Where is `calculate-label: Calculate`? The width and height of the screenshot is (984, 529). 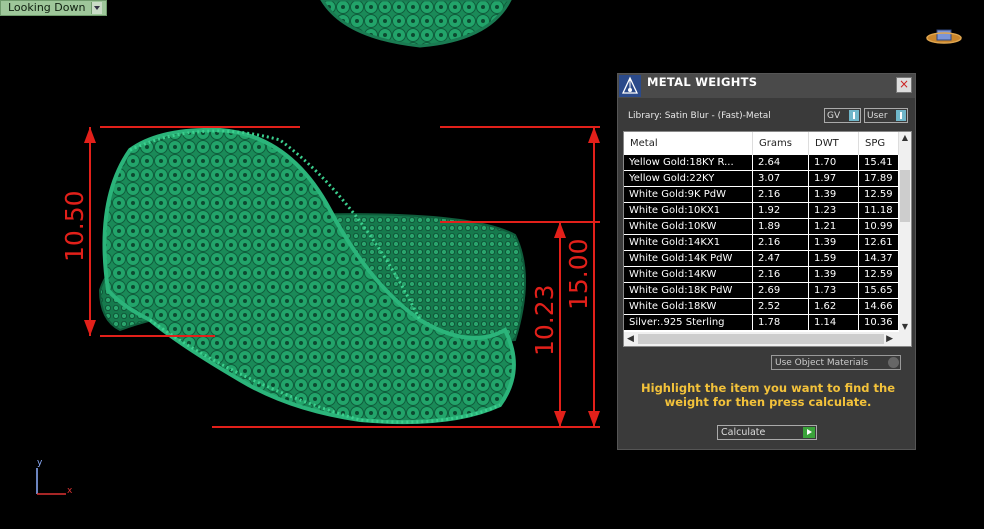
calculate-label: Calculate is located at coordinates (743, 432).